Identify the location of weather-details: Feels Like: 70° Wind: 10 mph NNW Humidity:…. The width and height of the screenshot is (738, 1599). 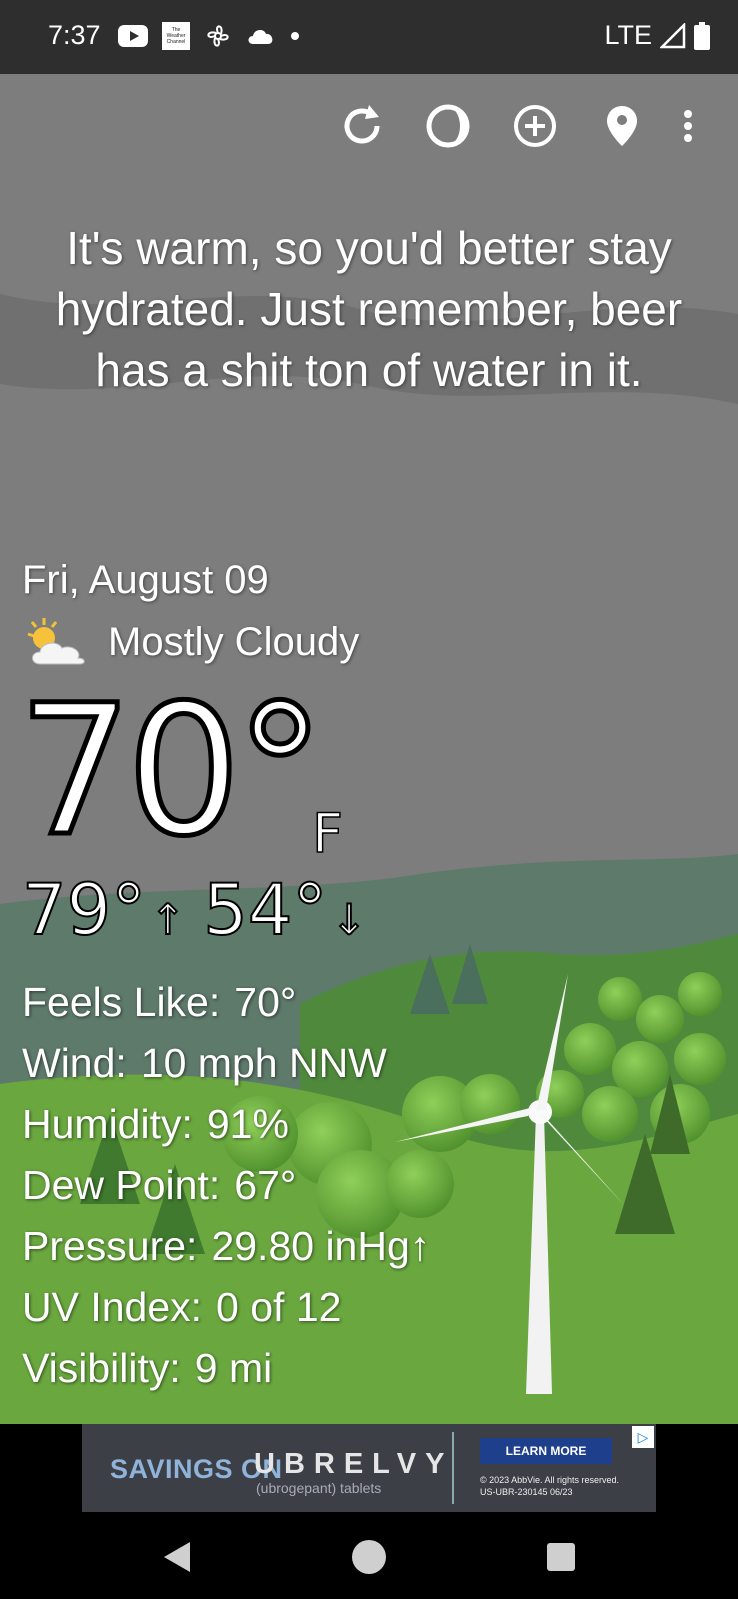
(226, 1185).